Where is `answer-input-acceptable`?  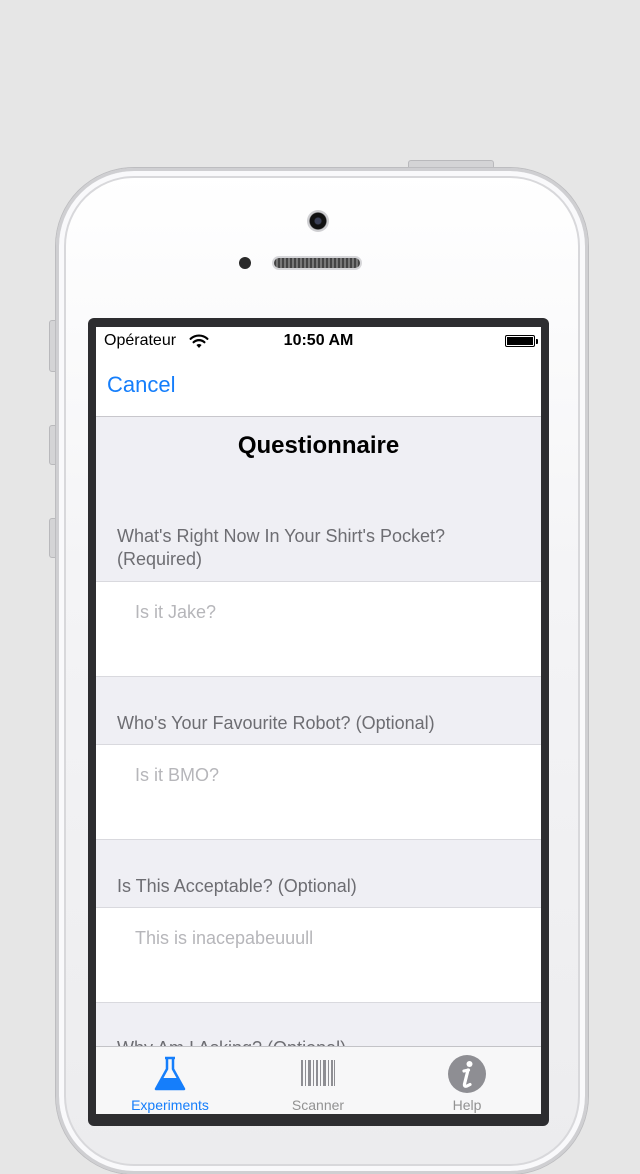
answer-input-acceptable is located at coordinates (318, 955).